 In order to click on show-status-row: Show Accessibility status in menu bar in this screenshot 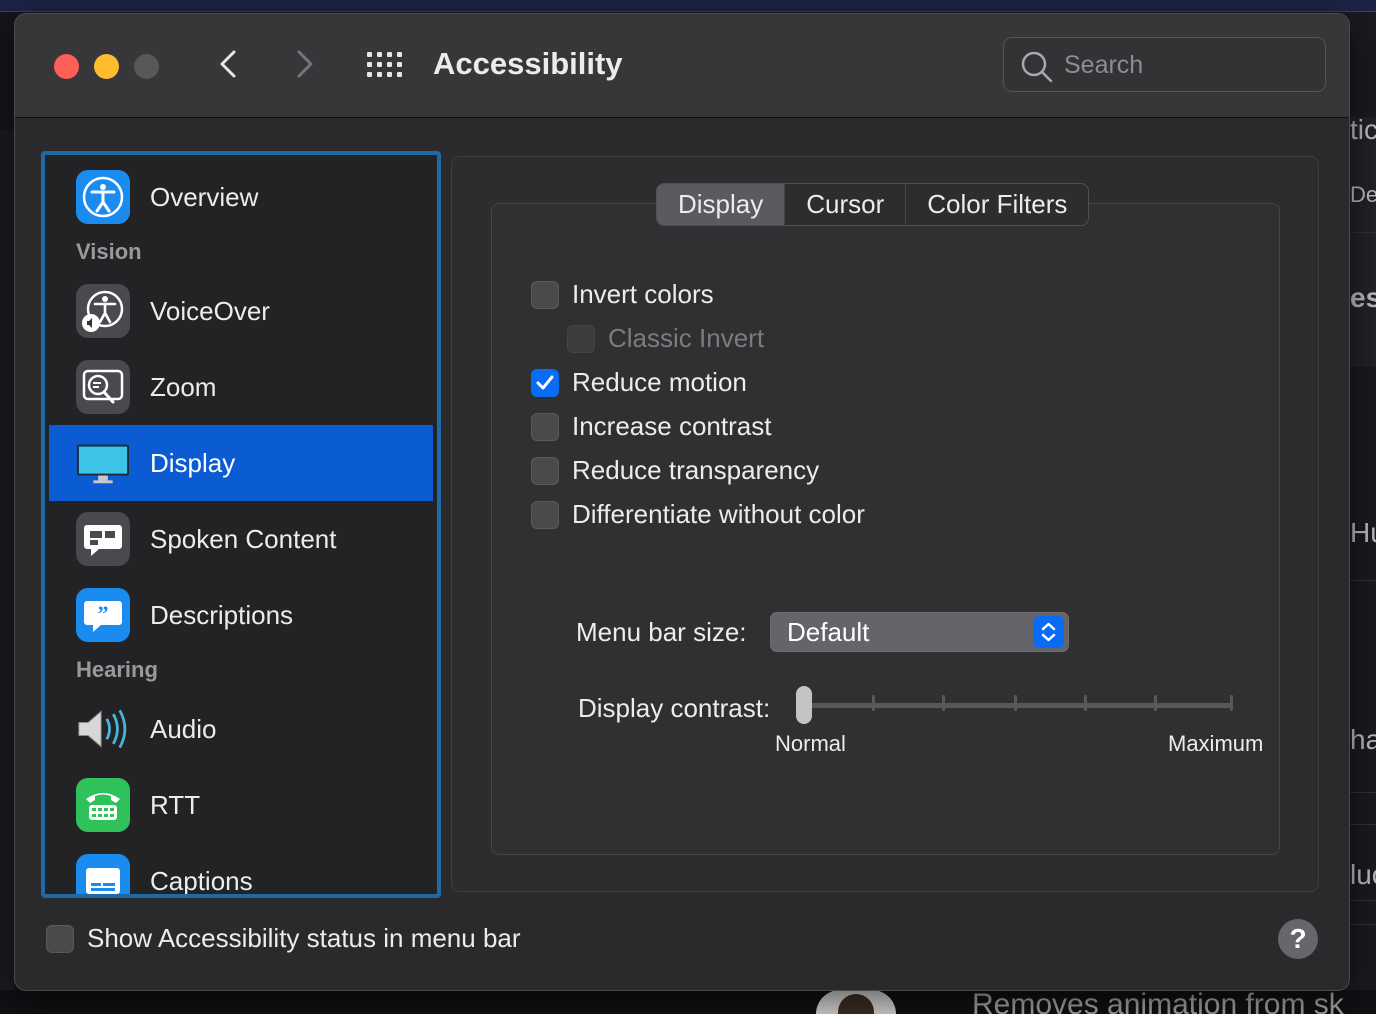, I will do `click(283, 938)`.